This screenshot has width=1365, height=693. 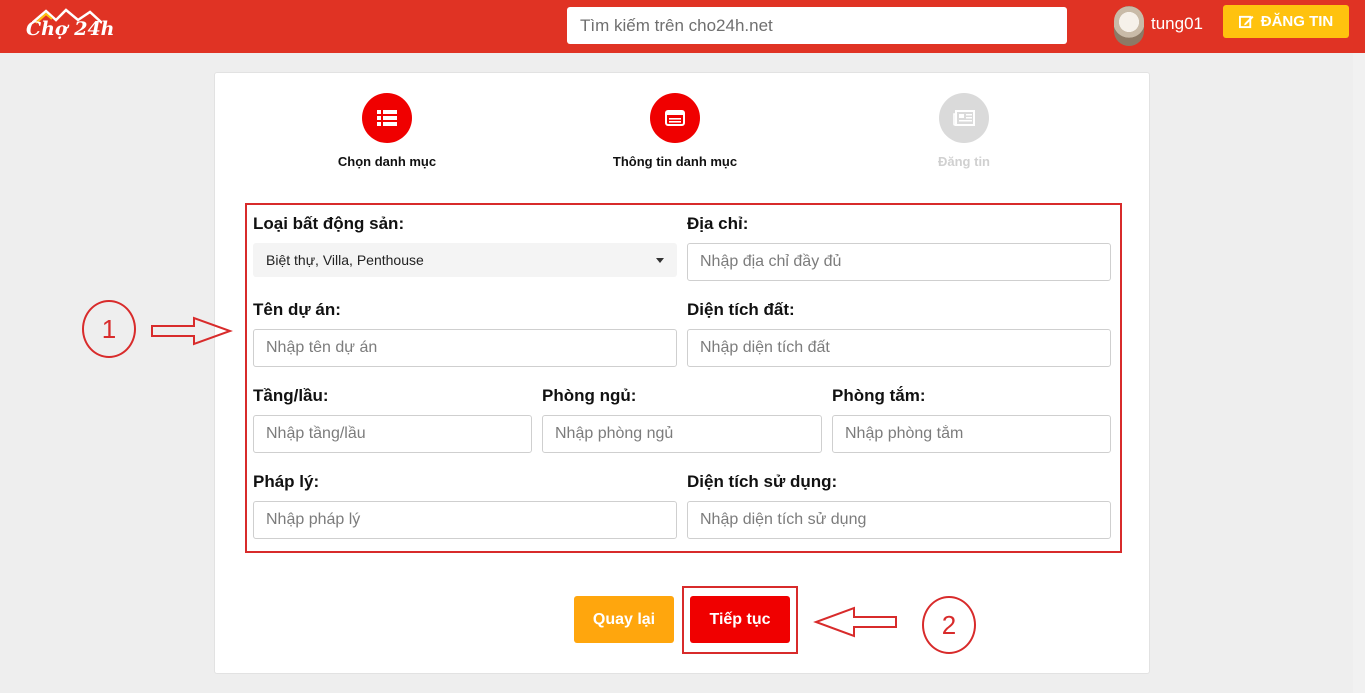 I want to click on usable-area-label: Diện tích sử dụng:, so click(x=762, y=481).